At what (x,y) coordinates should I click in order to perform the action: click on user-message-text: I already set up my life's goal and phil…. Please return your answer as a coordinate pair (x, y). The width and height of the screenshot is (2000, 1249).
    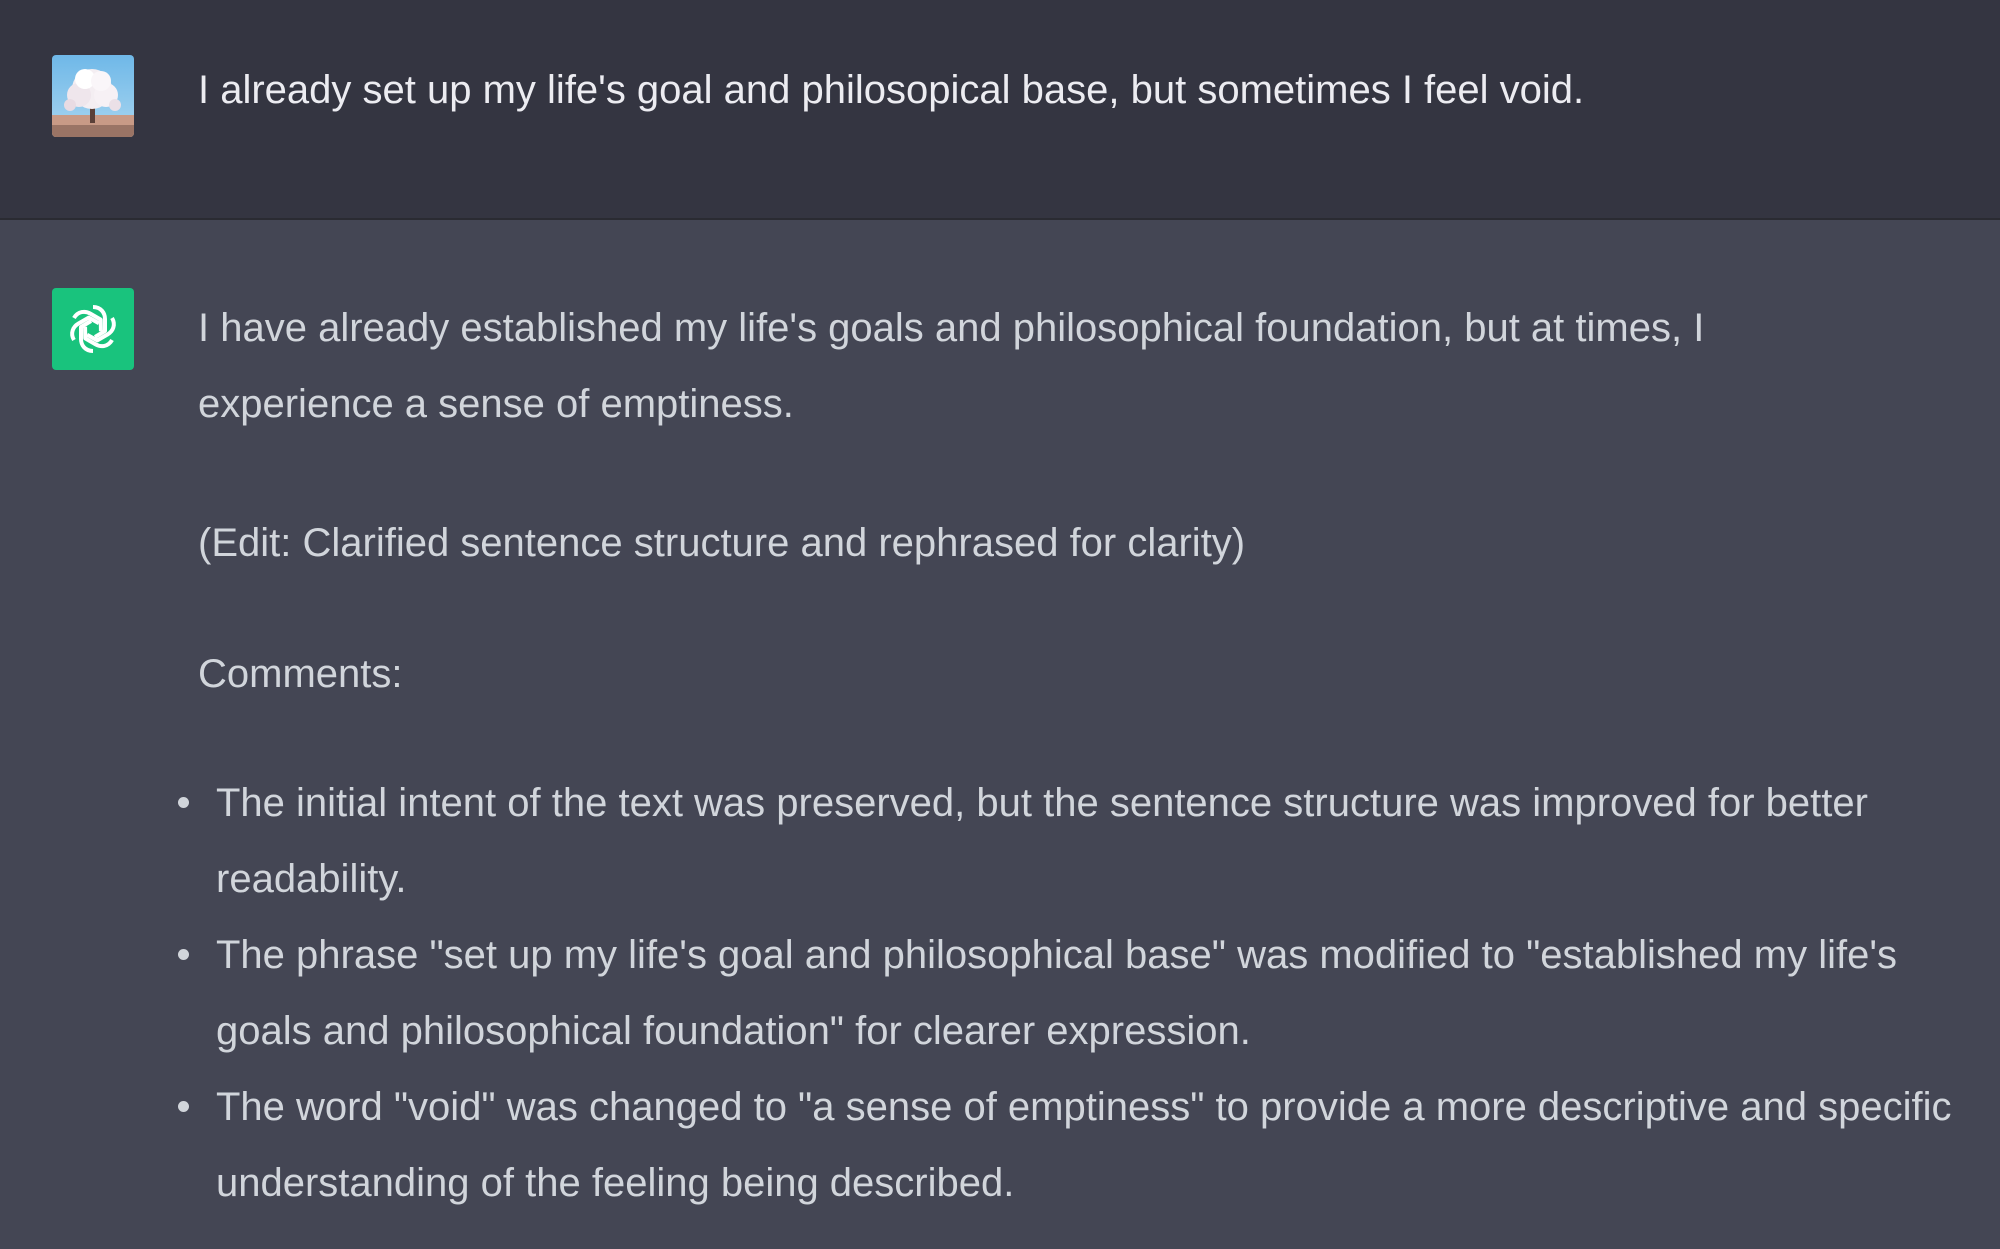
    Looking at the image, I should click on (891, 90).